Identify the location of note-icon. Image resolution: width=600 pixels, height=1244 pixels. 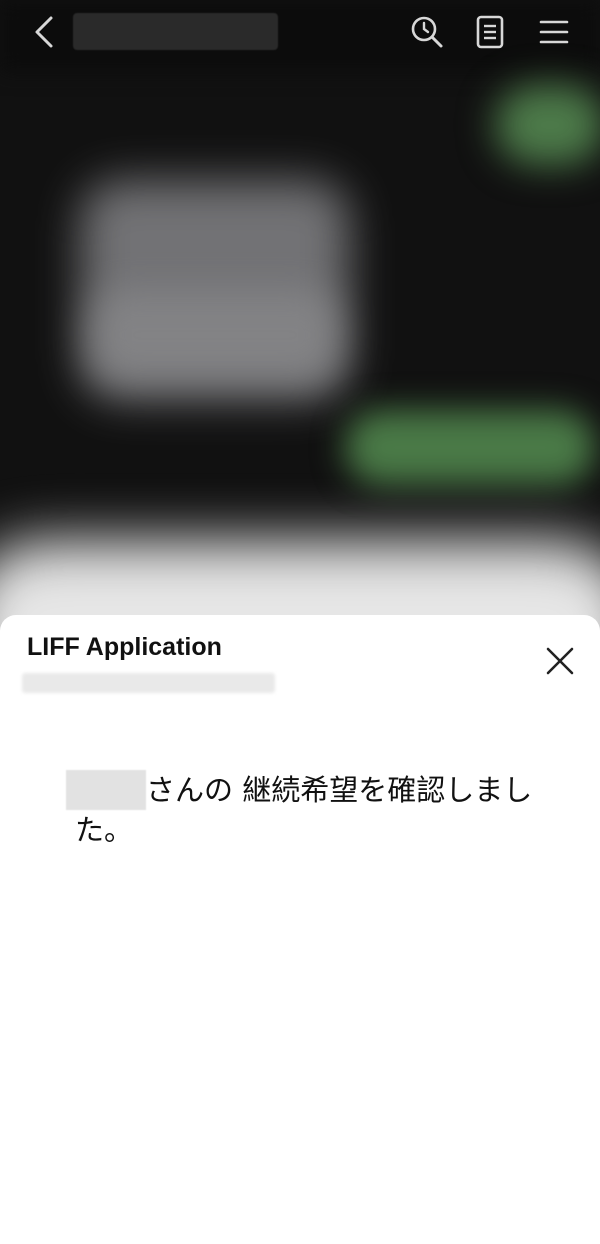
(490, 32).